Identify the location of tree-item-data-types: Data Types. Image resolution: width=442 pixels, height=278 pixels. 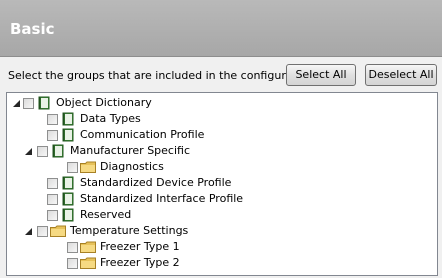
(88, 119).